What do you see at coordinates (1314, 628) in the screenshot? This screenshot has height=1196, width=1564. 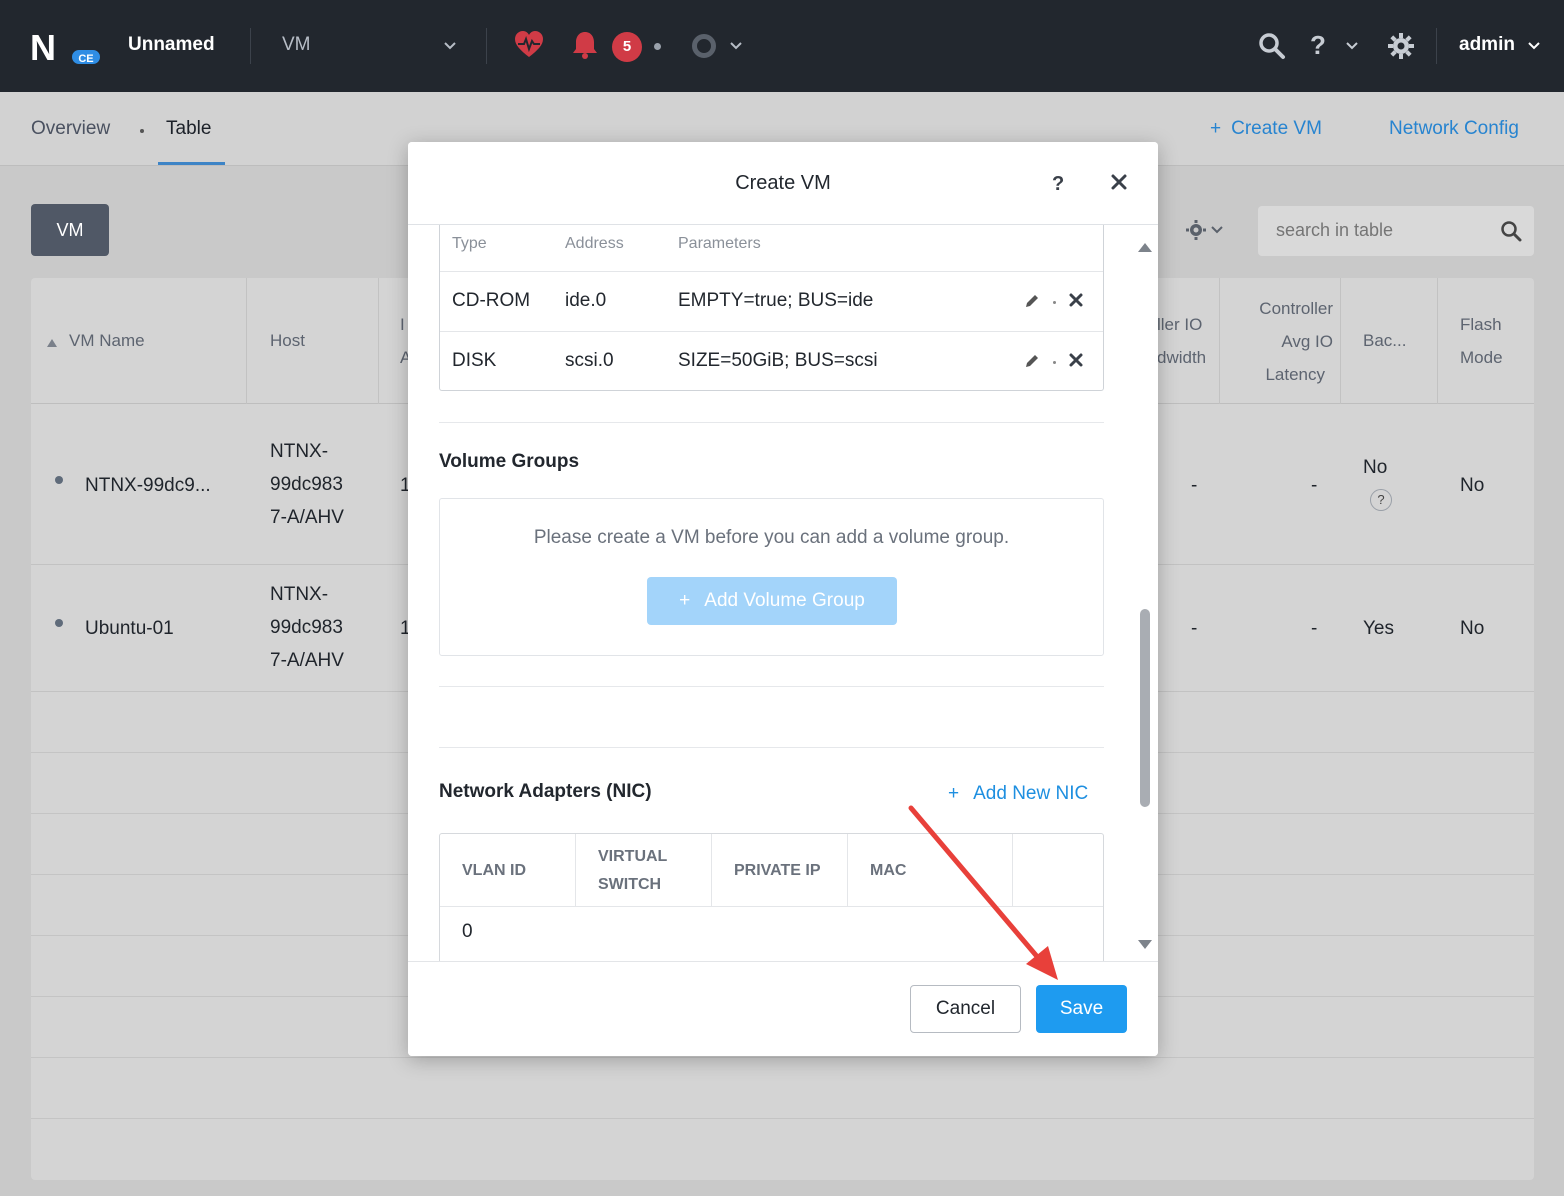 I see `controller-latency: -` at bounding box center [1314, 628].